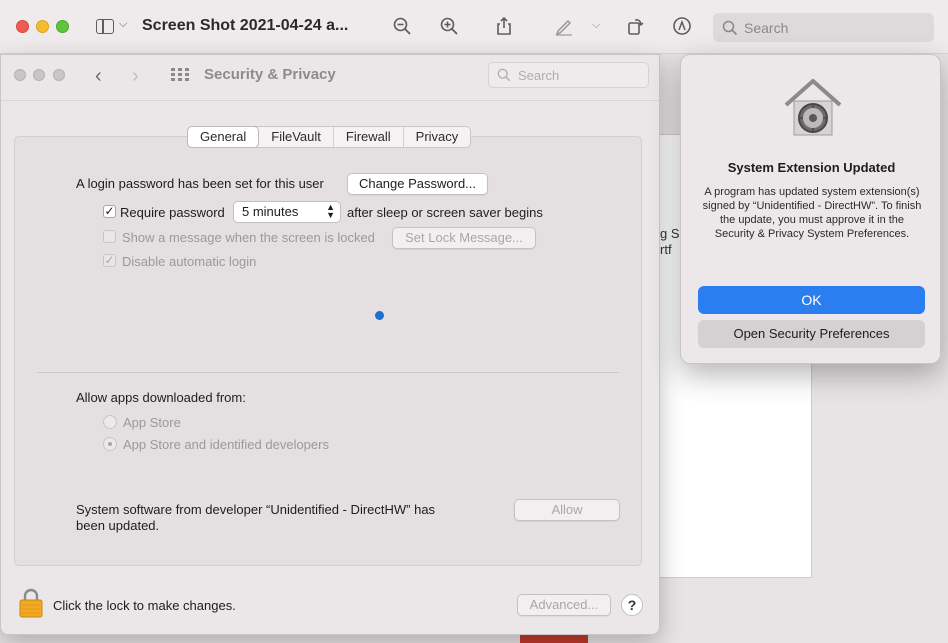  What do you see at coordinates (189, 261) in the screenshot?
I see `disable-auto-login-label: Disable automatic login` at bounding box center [189, 261].